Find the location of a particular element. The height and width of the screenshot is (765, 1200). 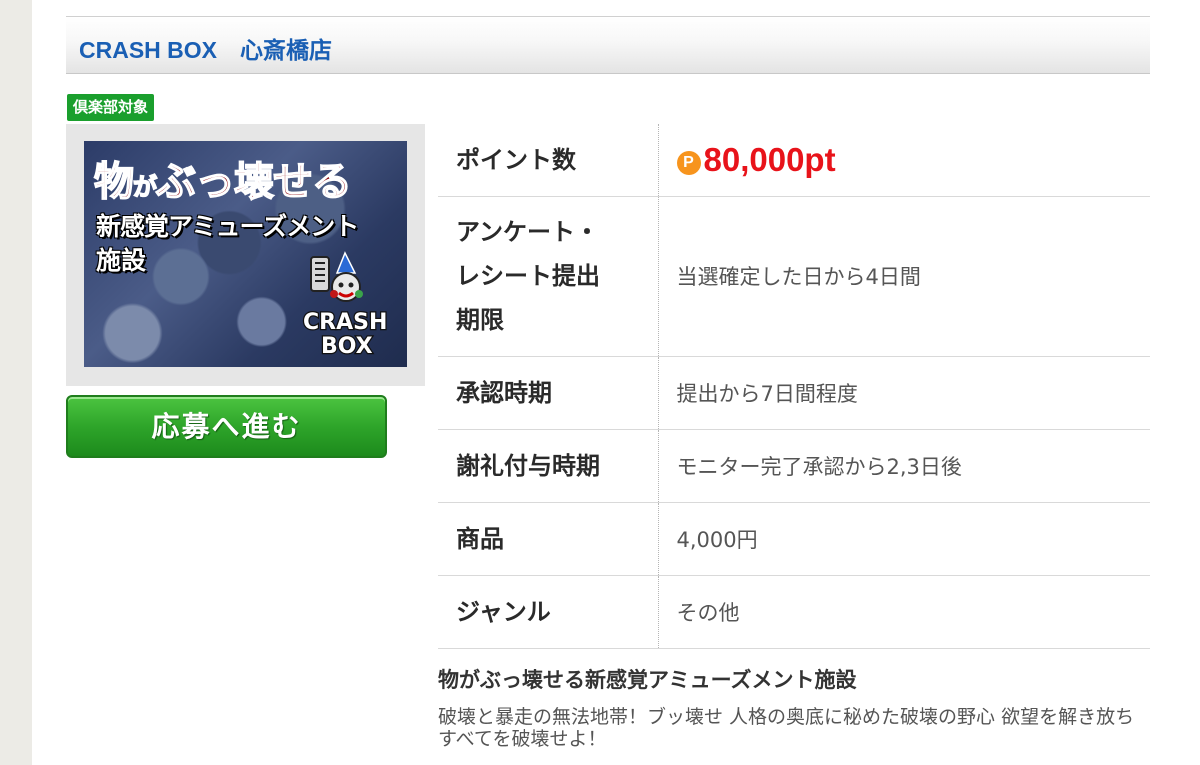

genre-value: その他 is located at coordinates (904, 612).